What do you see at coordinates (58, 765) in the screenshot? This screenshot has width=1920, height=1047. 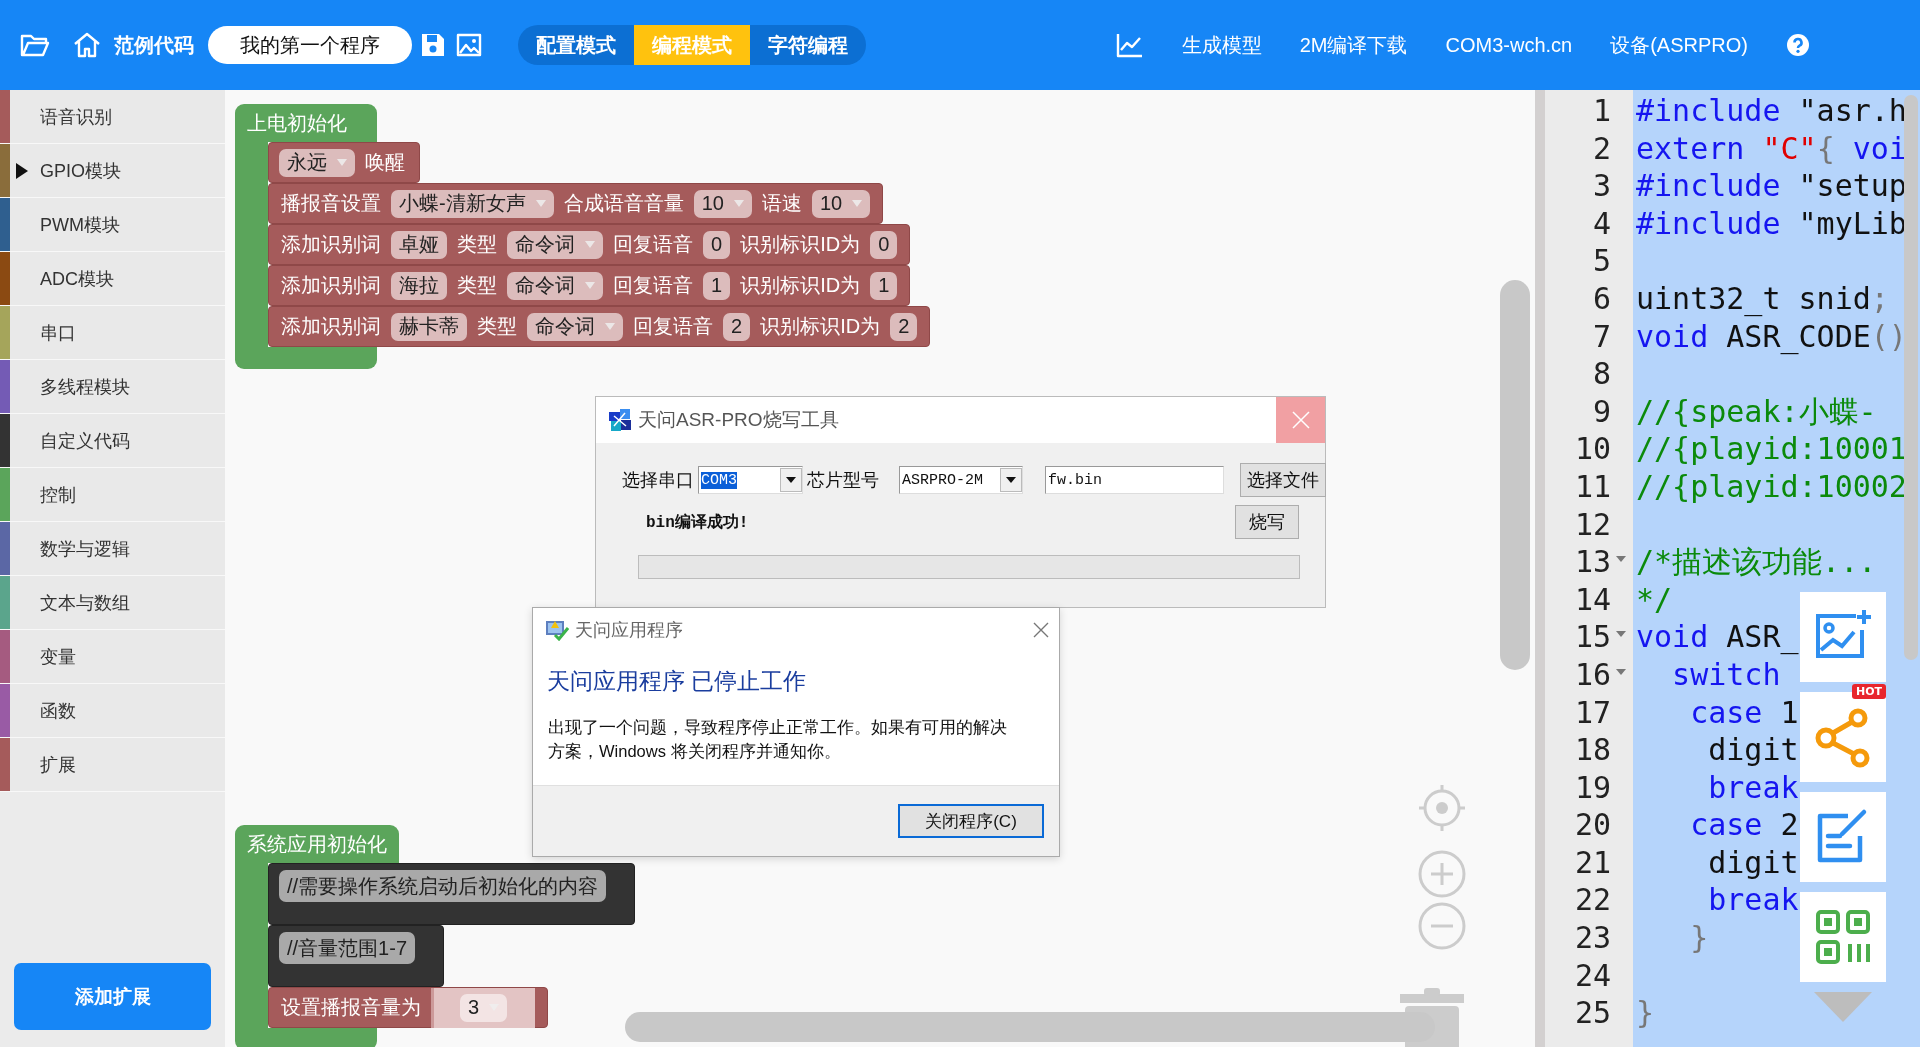 I see `category-label: 扩展` at bounding box center [58, 765].